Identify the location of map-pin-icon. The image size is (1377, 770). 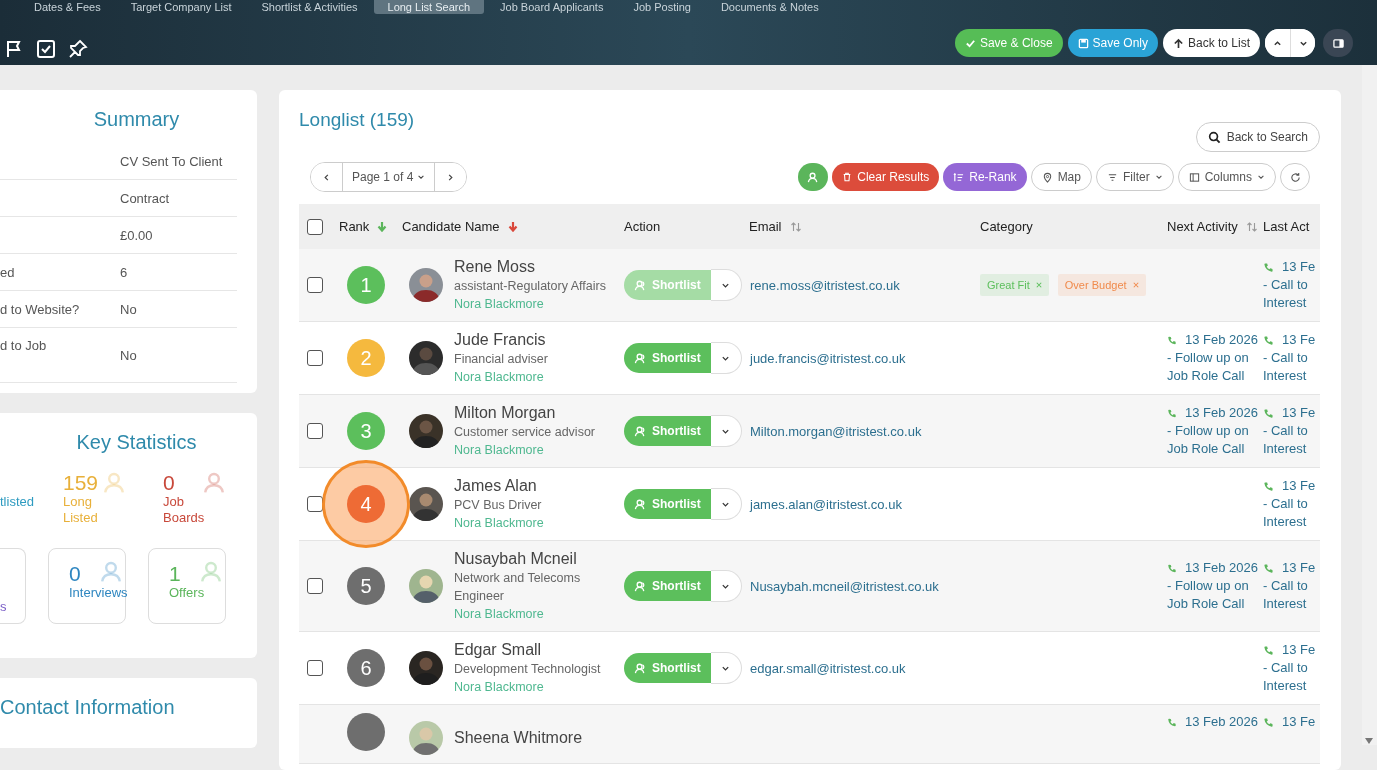
(1047, 177).